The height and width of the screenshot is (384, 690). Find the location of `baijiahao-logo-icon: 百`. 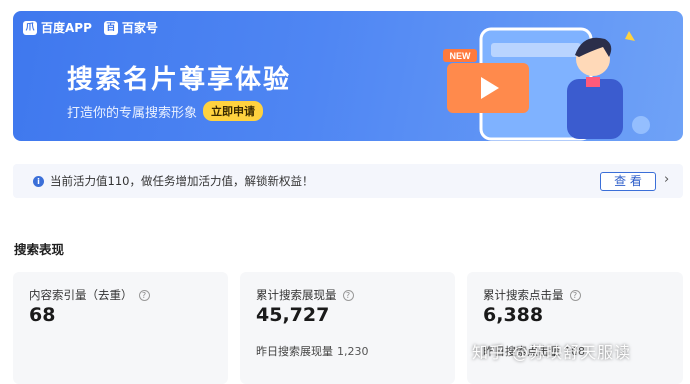

baijiahao-logo-icon: 百 is located at coordinates (110, 27).